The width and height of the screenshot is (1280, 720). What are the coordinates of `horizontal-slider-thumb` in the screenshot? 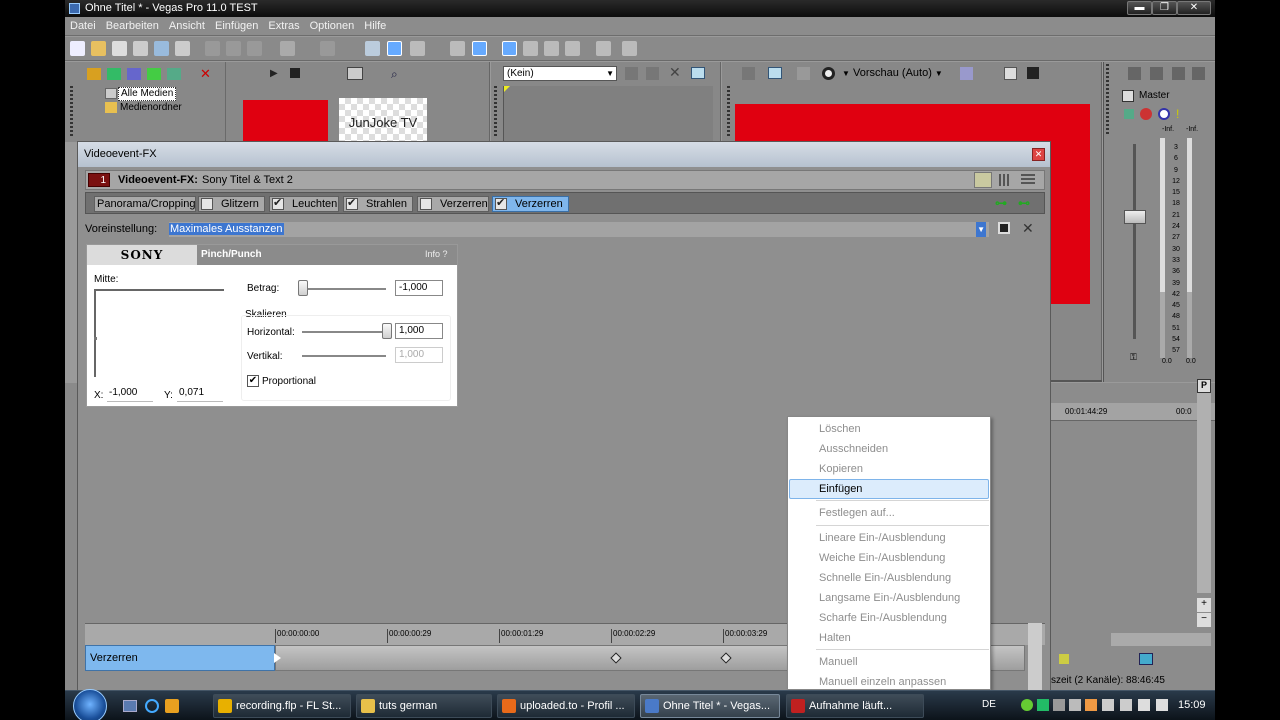 It's located at (387, 331).